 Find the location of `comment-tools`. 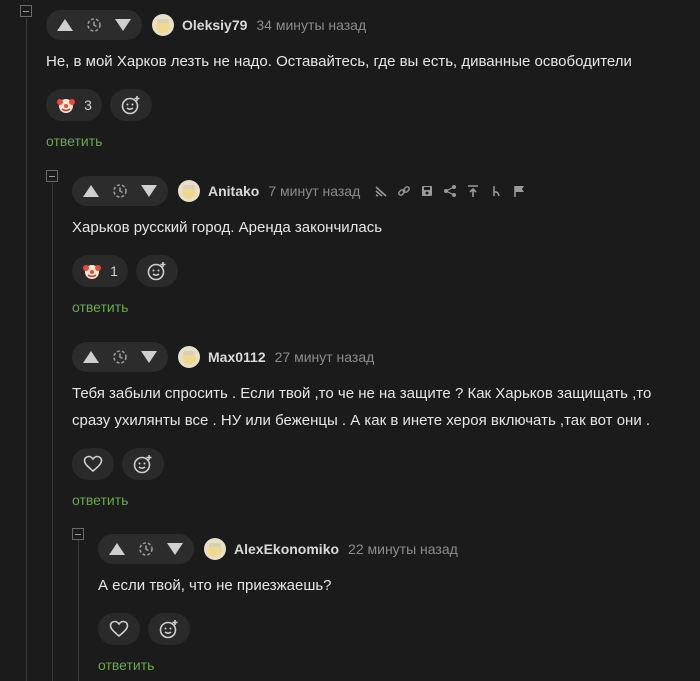

comment-tools is located at coordinates (450, 191).